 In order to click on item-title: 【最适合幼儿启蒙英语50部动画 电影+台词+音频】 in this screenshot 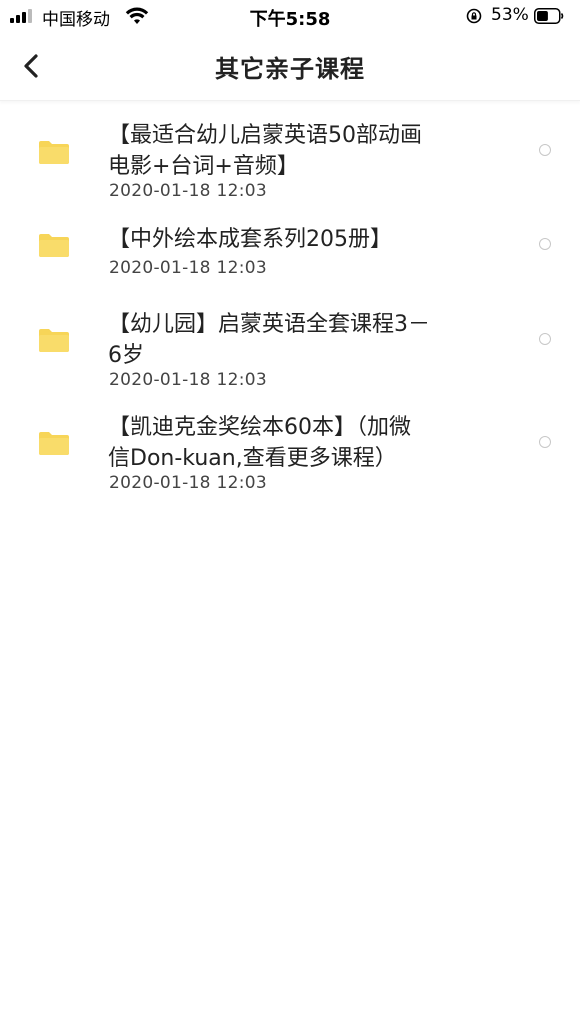, I will do `click(265, 151)`.